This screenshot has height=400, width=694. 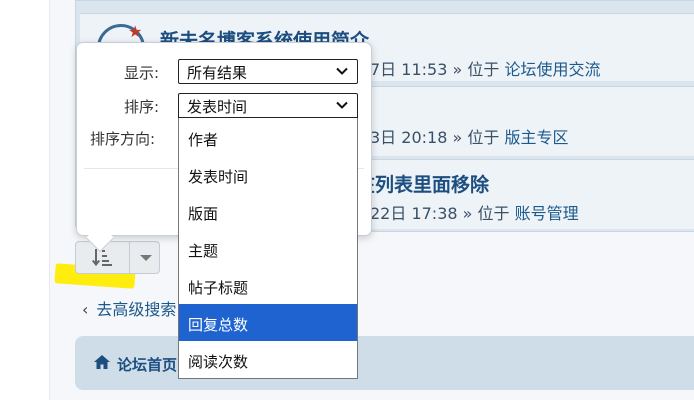 What do you see at coordinates (384, 363) in the screenshot?
I see `breadcrumb: 论坛首页` at bounding box center [384, 363].